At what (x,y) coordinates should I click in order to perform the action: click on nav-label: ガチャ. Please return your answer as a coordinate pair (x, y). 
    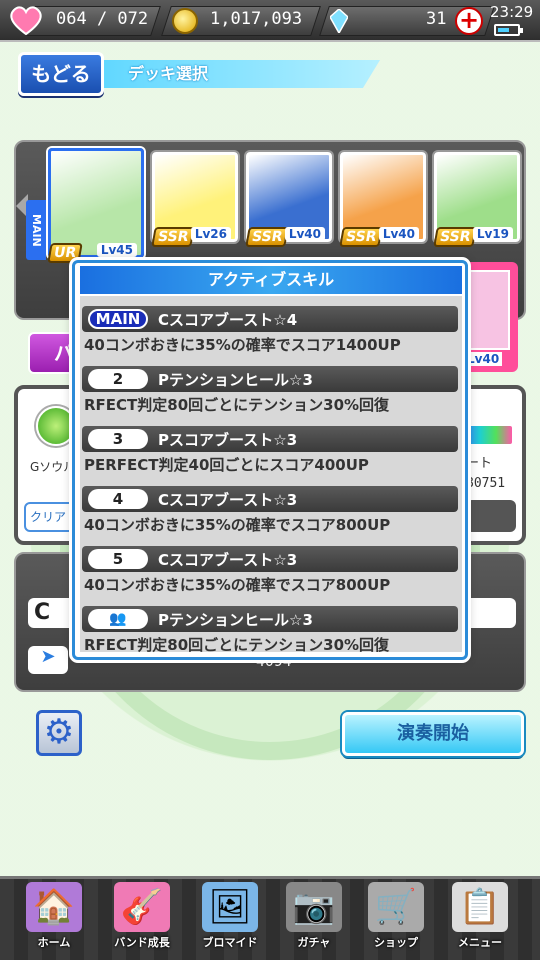
    Looking at the image, I should click on (314, 942).